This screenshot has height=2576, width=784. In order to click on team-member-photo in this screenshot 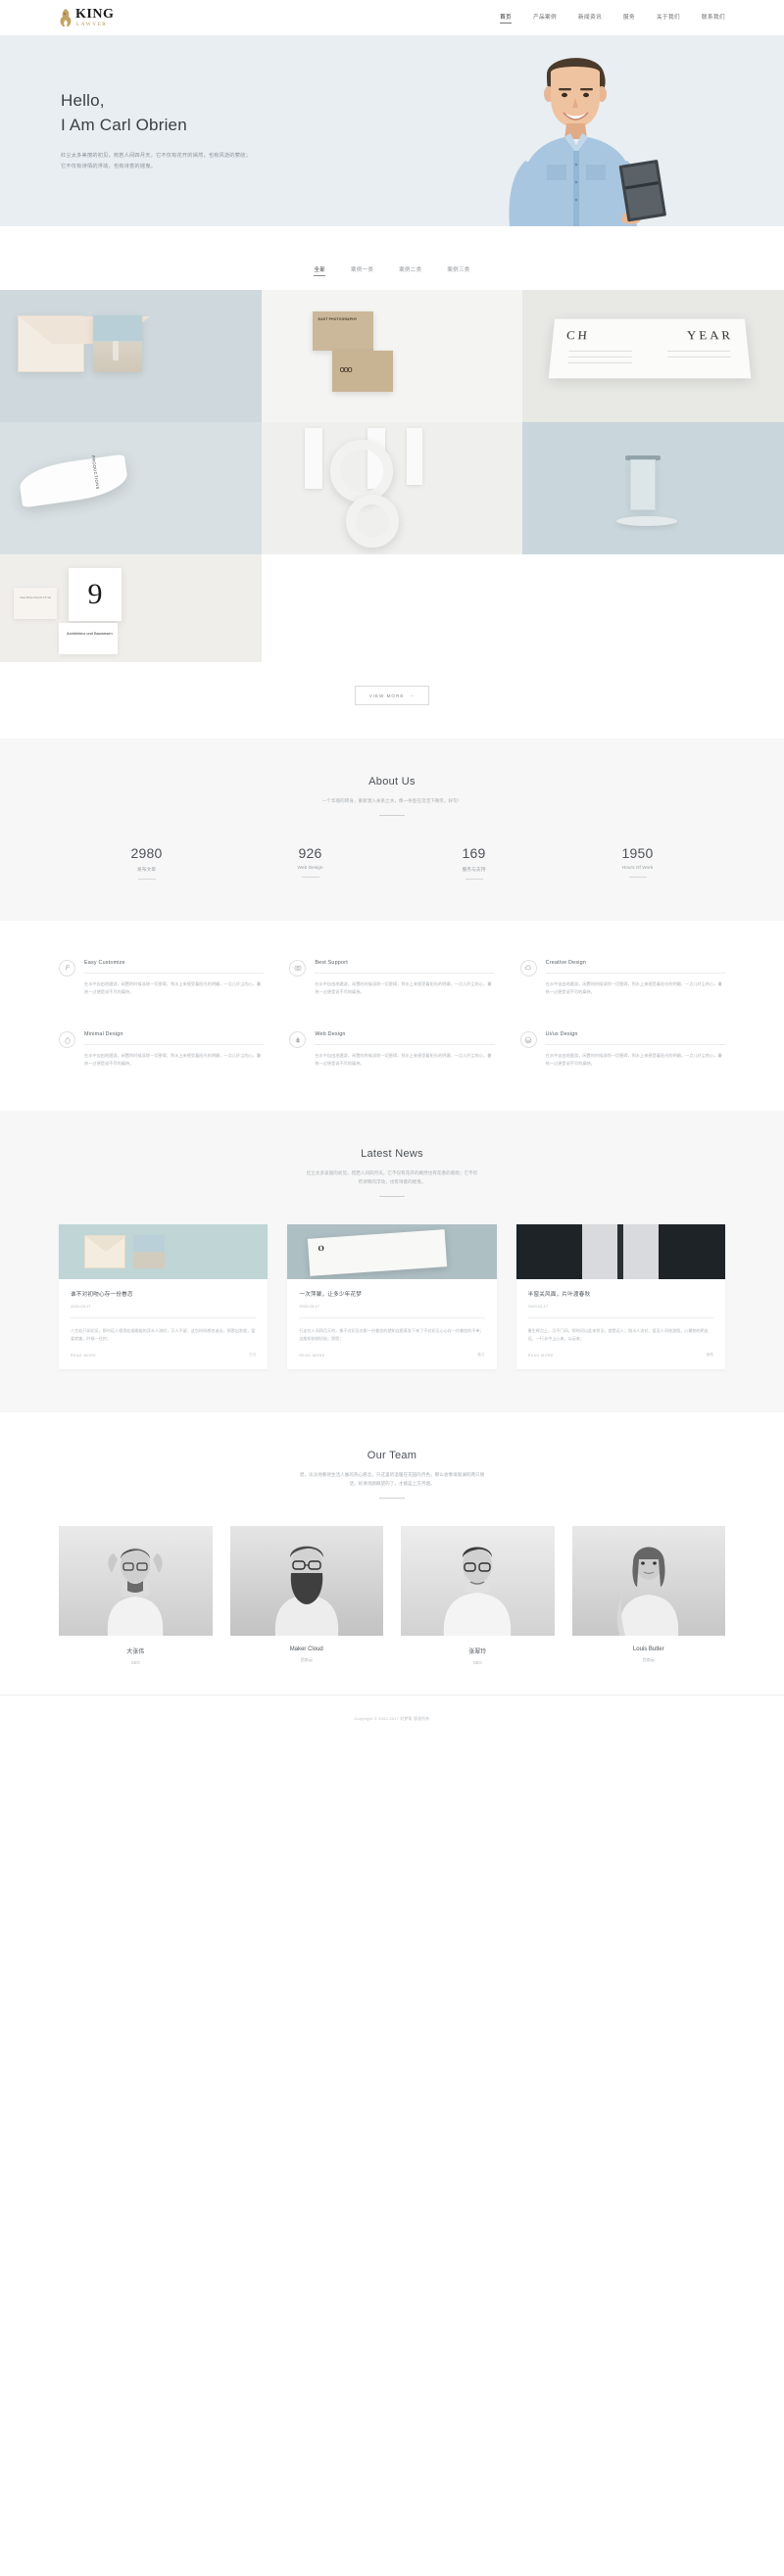, I will do `click(136, 1580)`.